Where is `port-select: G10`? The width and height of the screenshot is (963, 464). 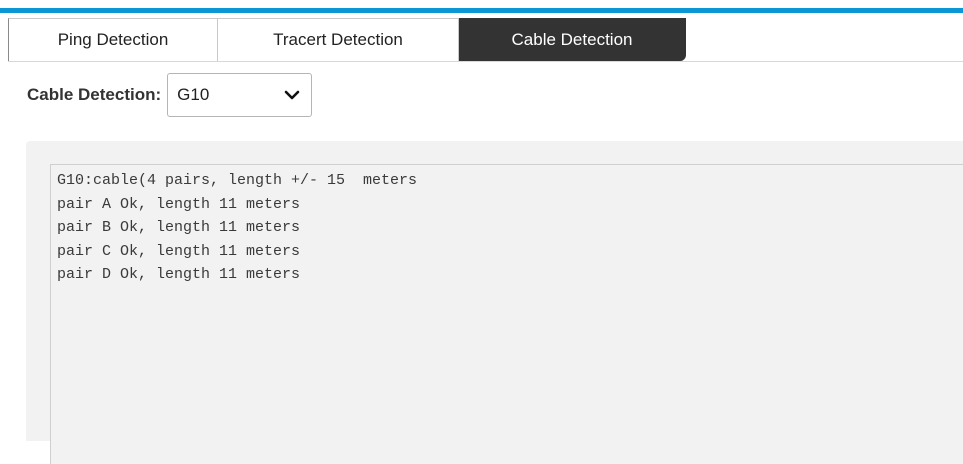
port-select: G10 is located at coordinates (240, 95).